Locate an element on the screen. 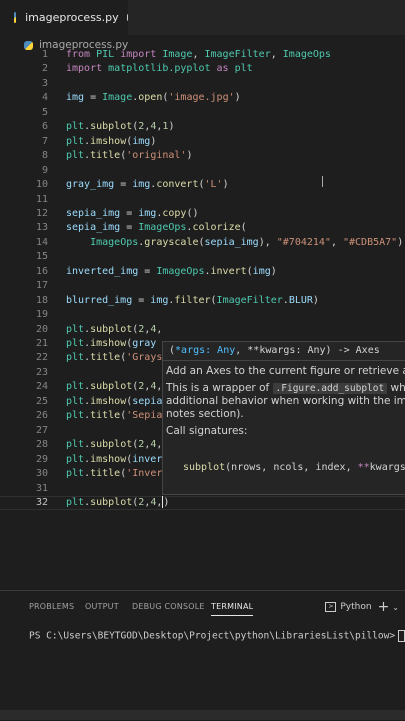 Image resolution: width=405 pixels, height=721 pixels. tab-problems: PROBLEMS is located at coordinates (51, 606).